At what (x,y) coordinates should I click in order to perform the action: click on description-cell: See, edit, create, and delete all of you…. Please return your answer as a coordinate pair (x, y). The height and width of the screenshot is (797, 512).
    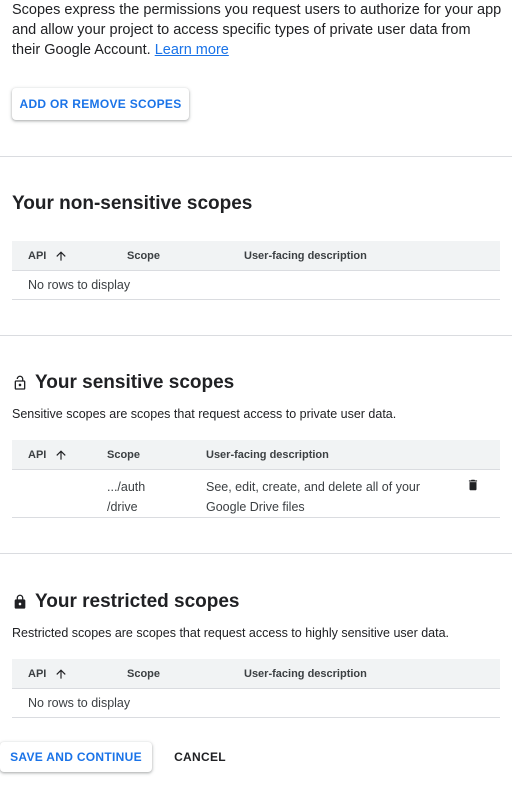
    Looking at the image, I should click on (326, 497).